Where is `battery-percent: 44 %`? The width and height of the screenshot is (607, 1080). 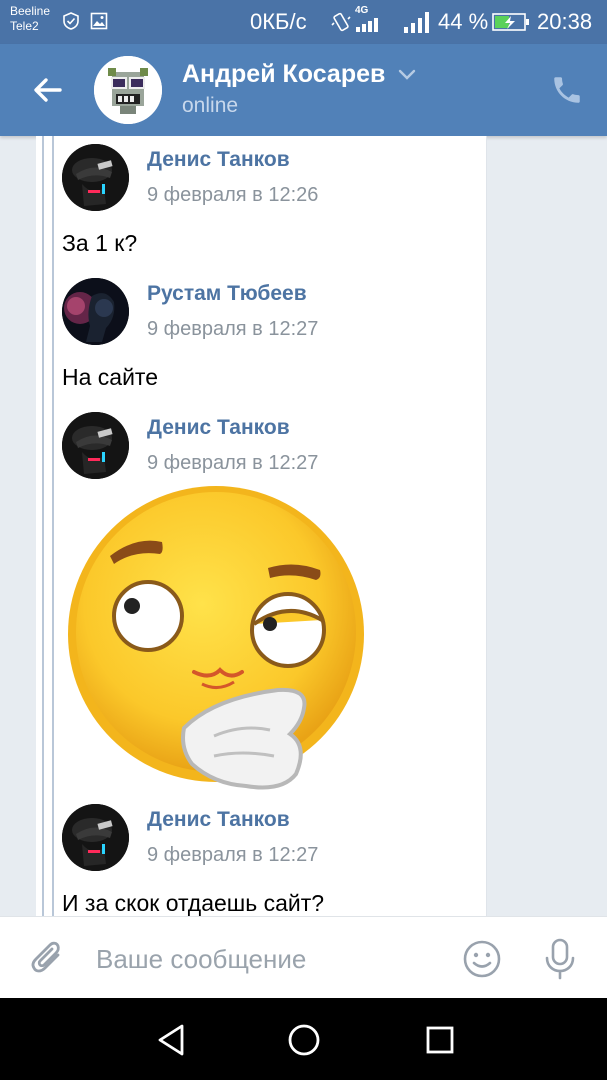 battery-percent: 44 % is located at coordinates (463, 21).